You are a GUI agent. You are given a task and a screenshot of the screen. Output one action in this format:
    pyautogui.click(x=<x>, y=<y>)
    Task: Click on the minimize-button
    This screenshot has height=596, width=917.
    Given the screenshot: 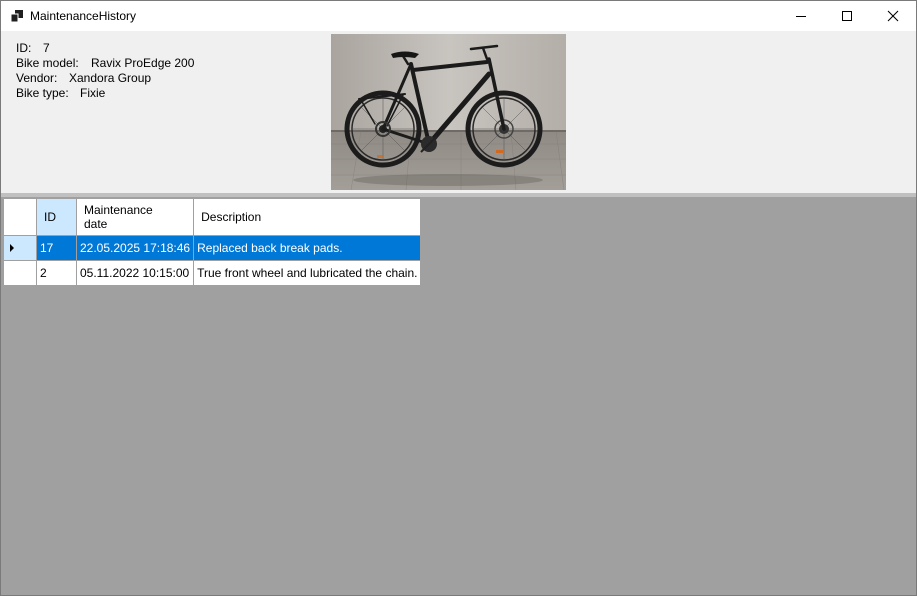 What is the action you would take?
    pyautogui.click(x=801, y=16)
    